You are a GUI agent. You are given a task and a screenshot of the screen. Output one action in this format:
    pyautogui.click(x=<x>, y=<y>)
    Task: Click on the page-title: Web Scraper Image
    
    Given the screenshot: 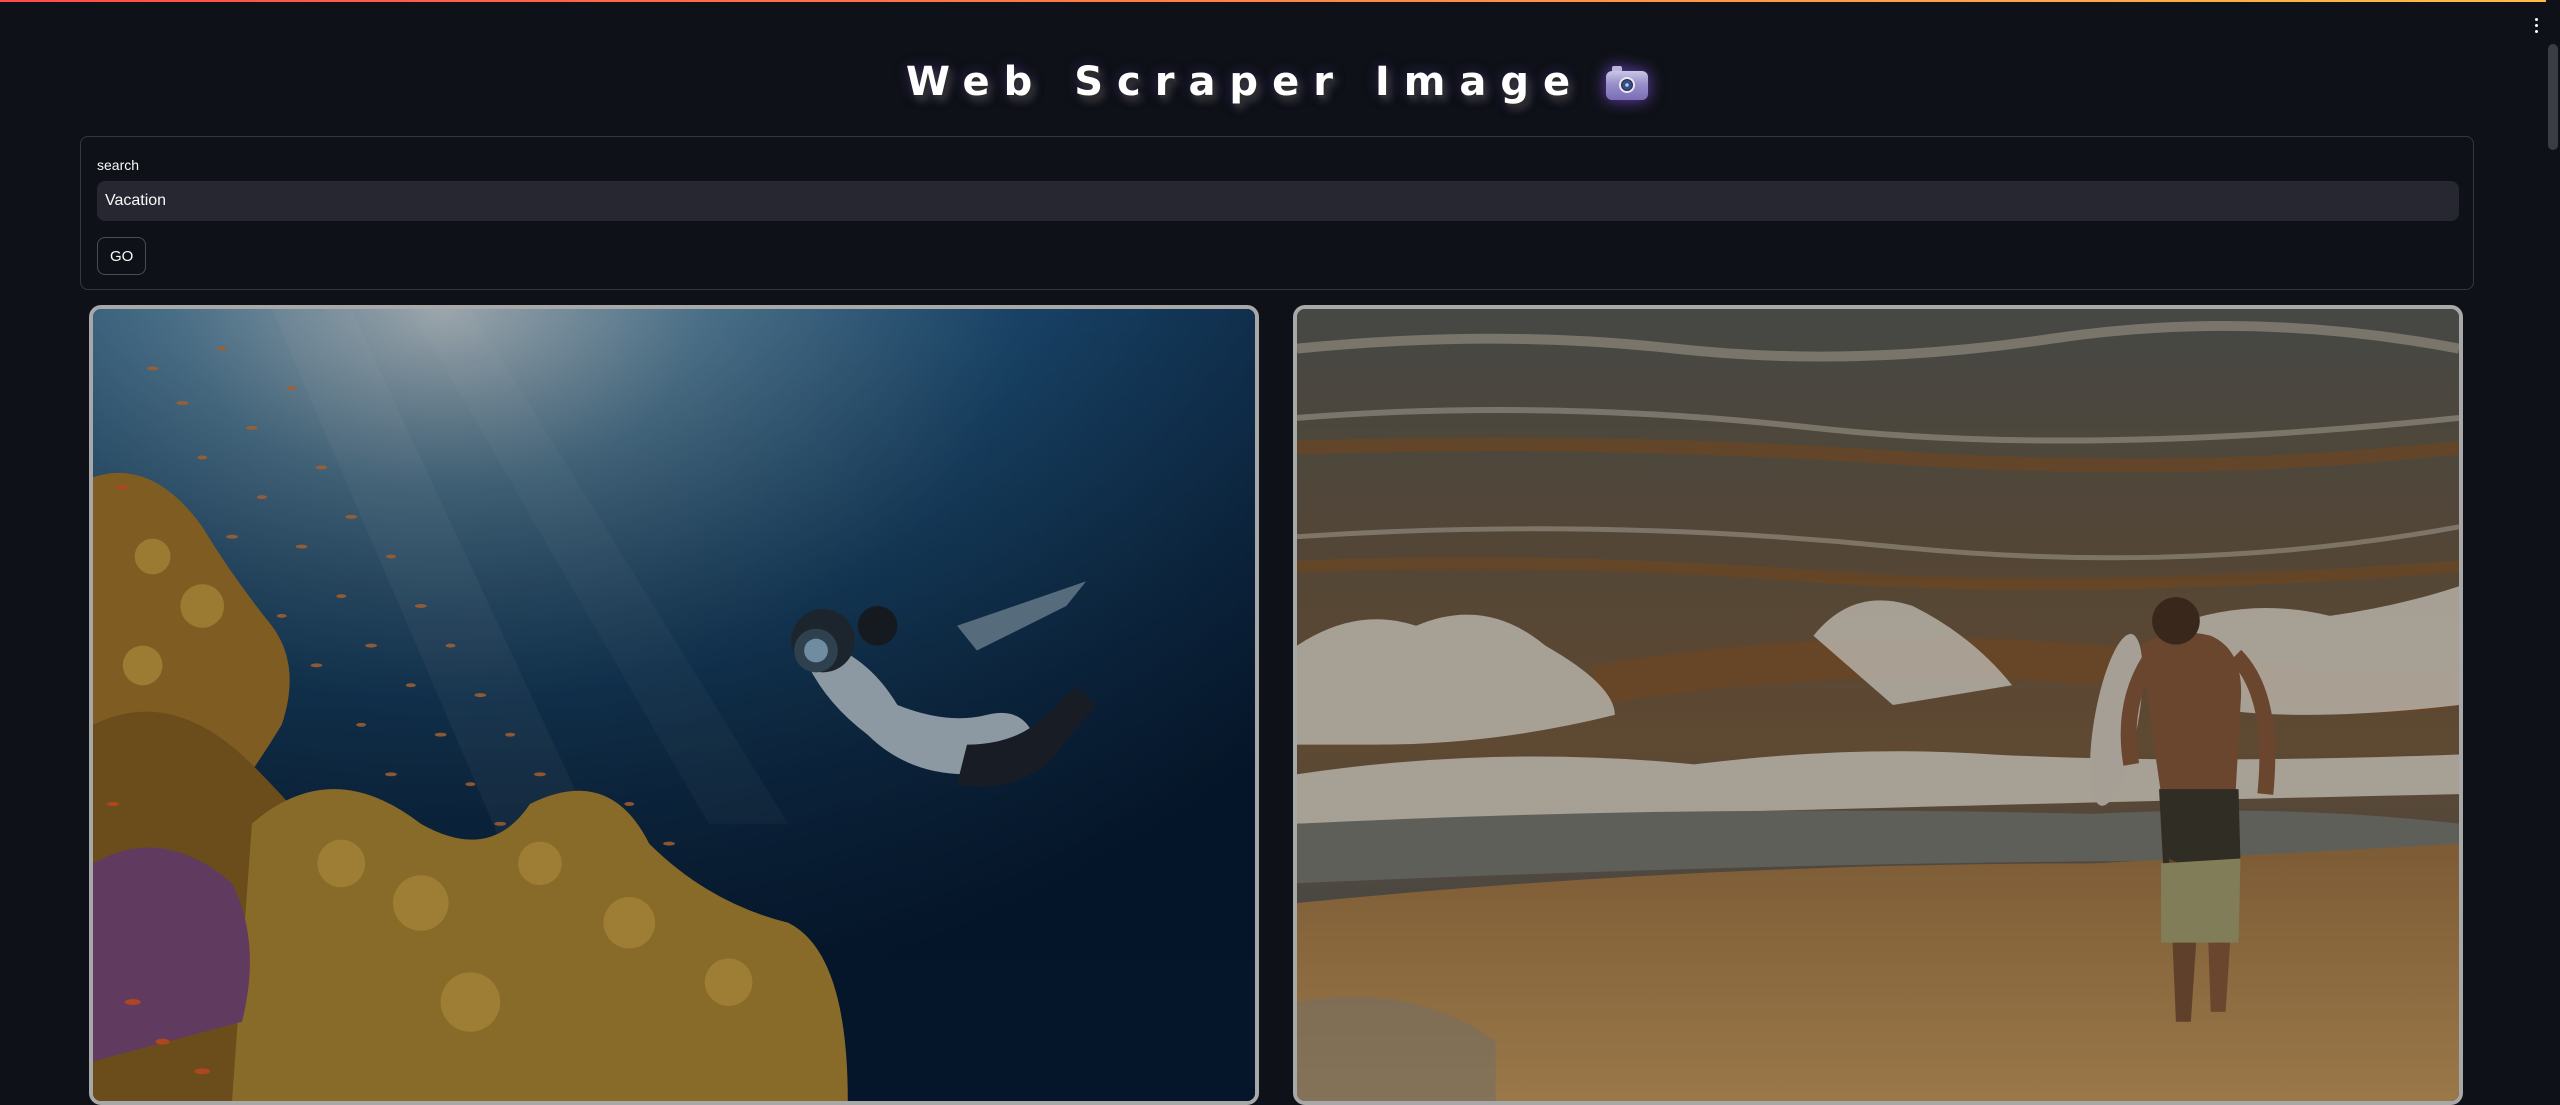 What is the action you would take?
    pyautogui.click(x=1245, y=82)
    